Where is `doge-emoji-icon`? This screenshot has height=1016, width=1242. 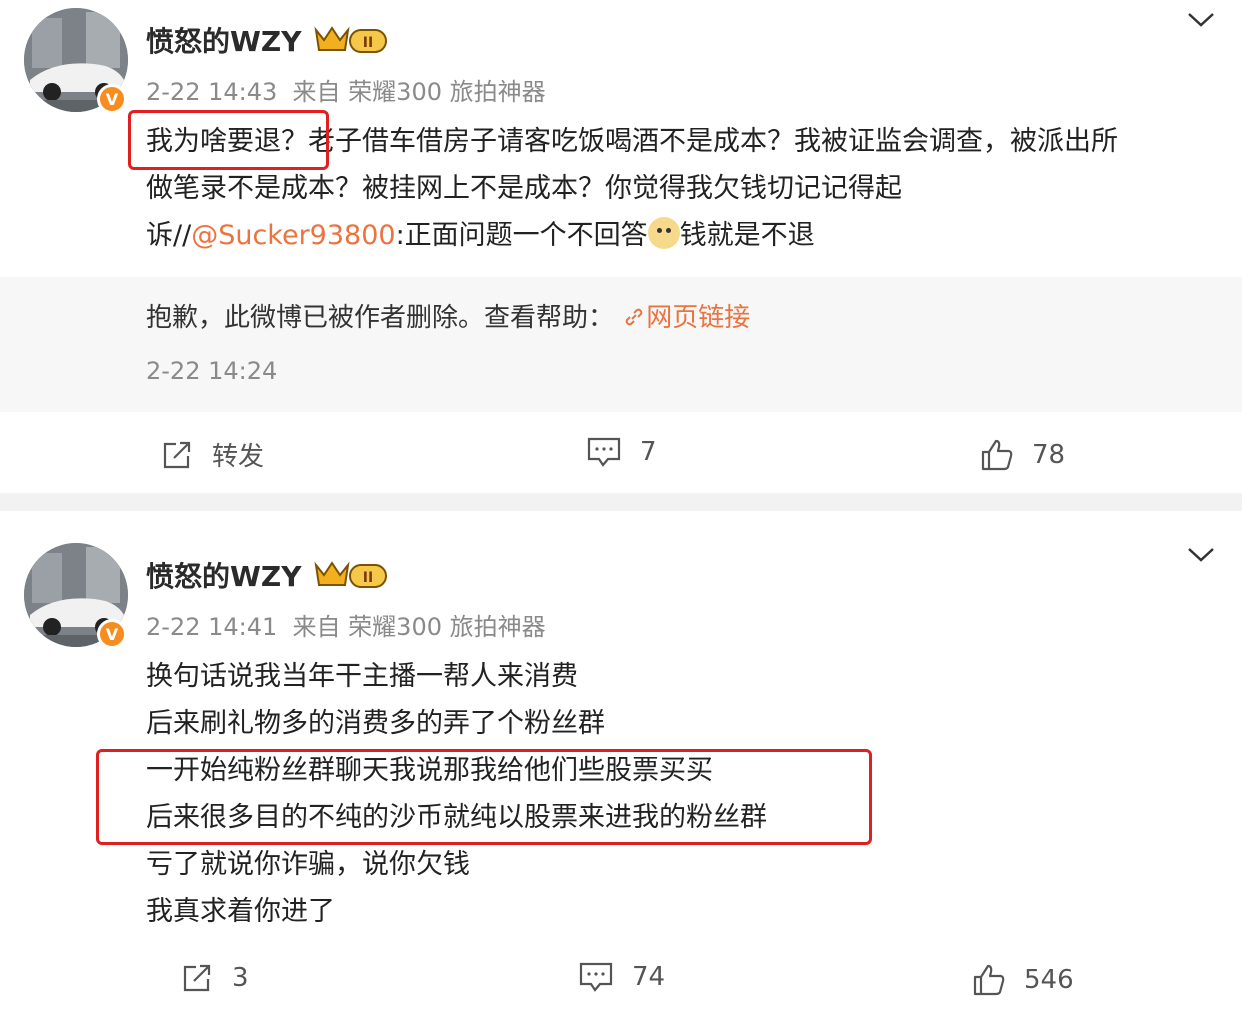
doge-emoji-icon is located at coordinates (663, 233).